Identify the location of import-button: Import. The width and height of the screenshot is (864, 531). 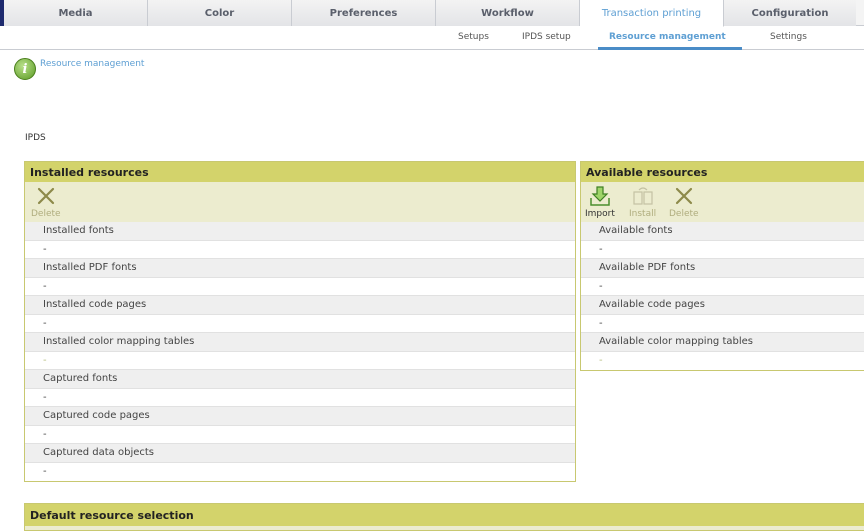
(600, 202).